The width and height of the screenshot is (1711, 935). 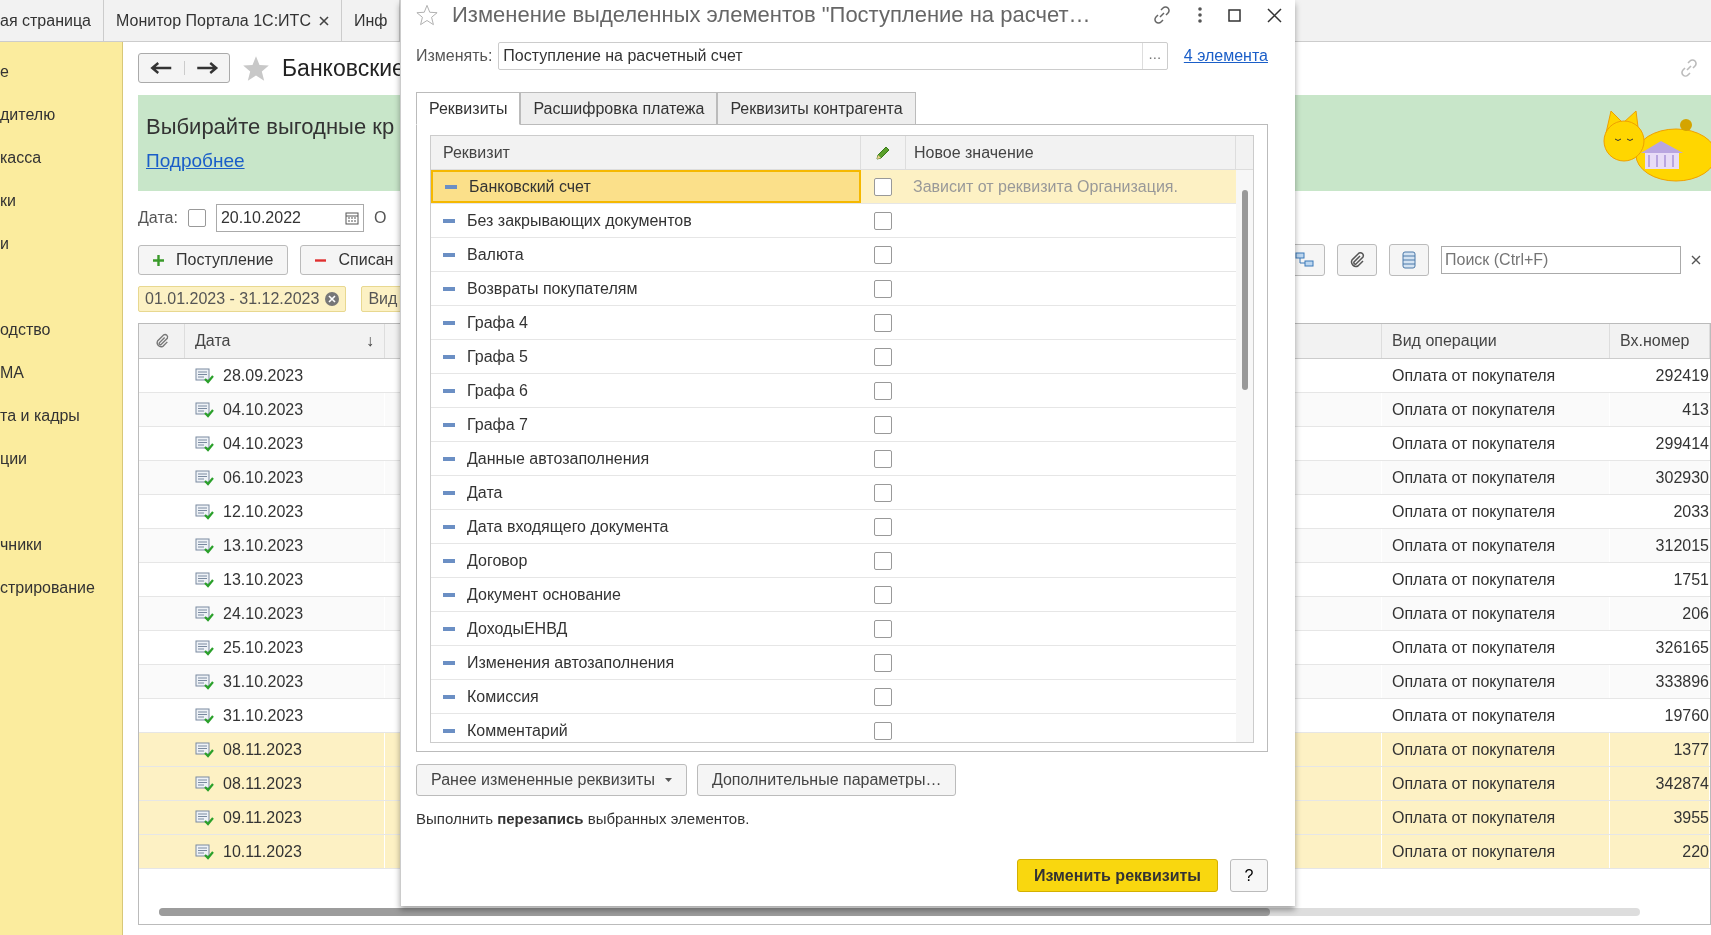 I want to click on date-checkbox, so click(x=196, y=218).